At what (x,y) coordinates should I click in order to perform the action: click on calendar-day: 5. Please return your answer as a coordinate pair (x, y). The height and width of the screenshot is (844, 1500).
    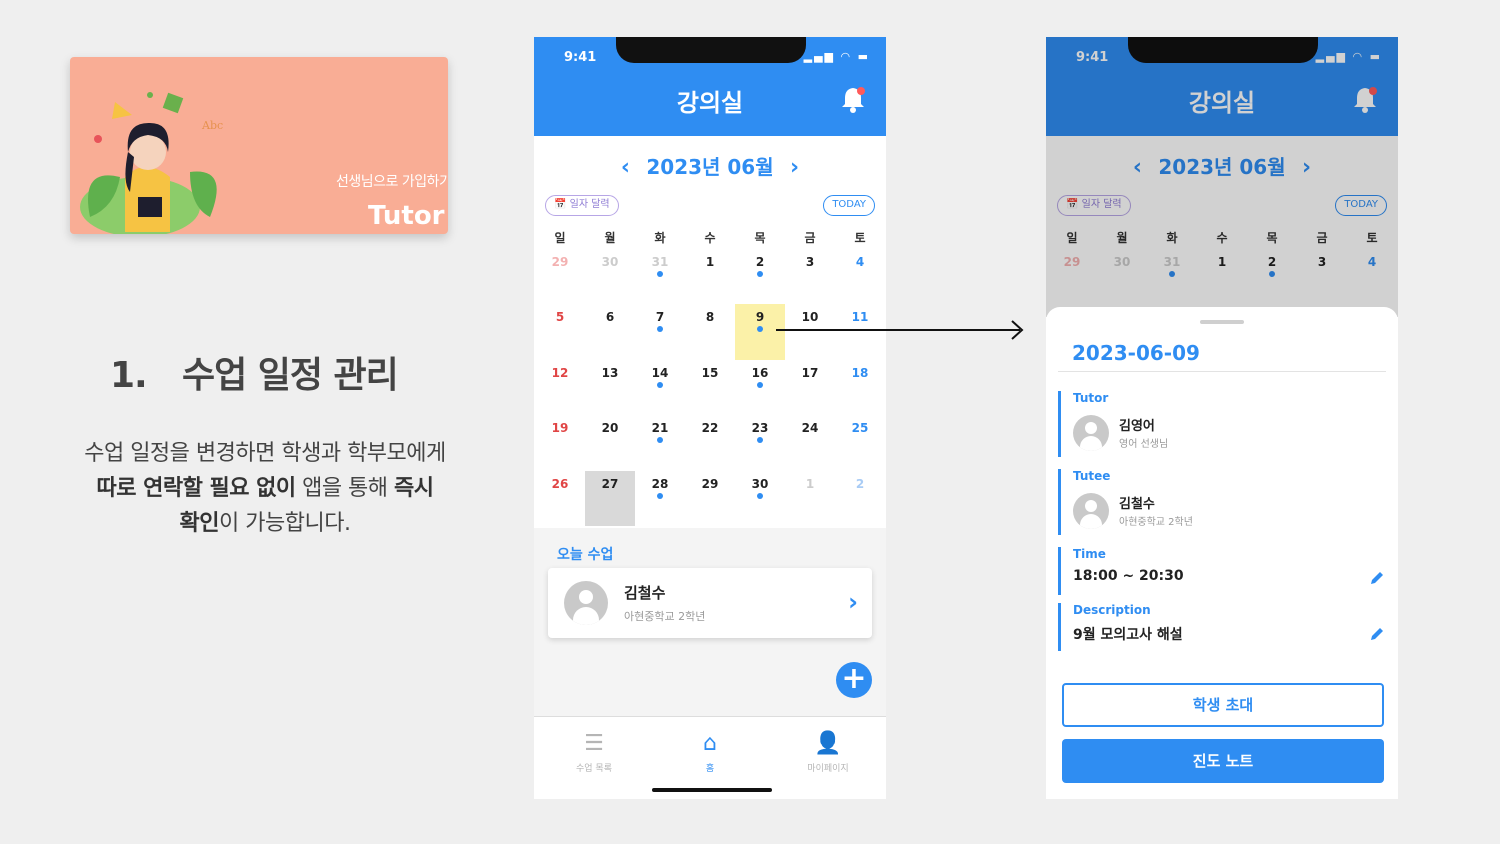
    Looking at the image, I should click on (560, 331).